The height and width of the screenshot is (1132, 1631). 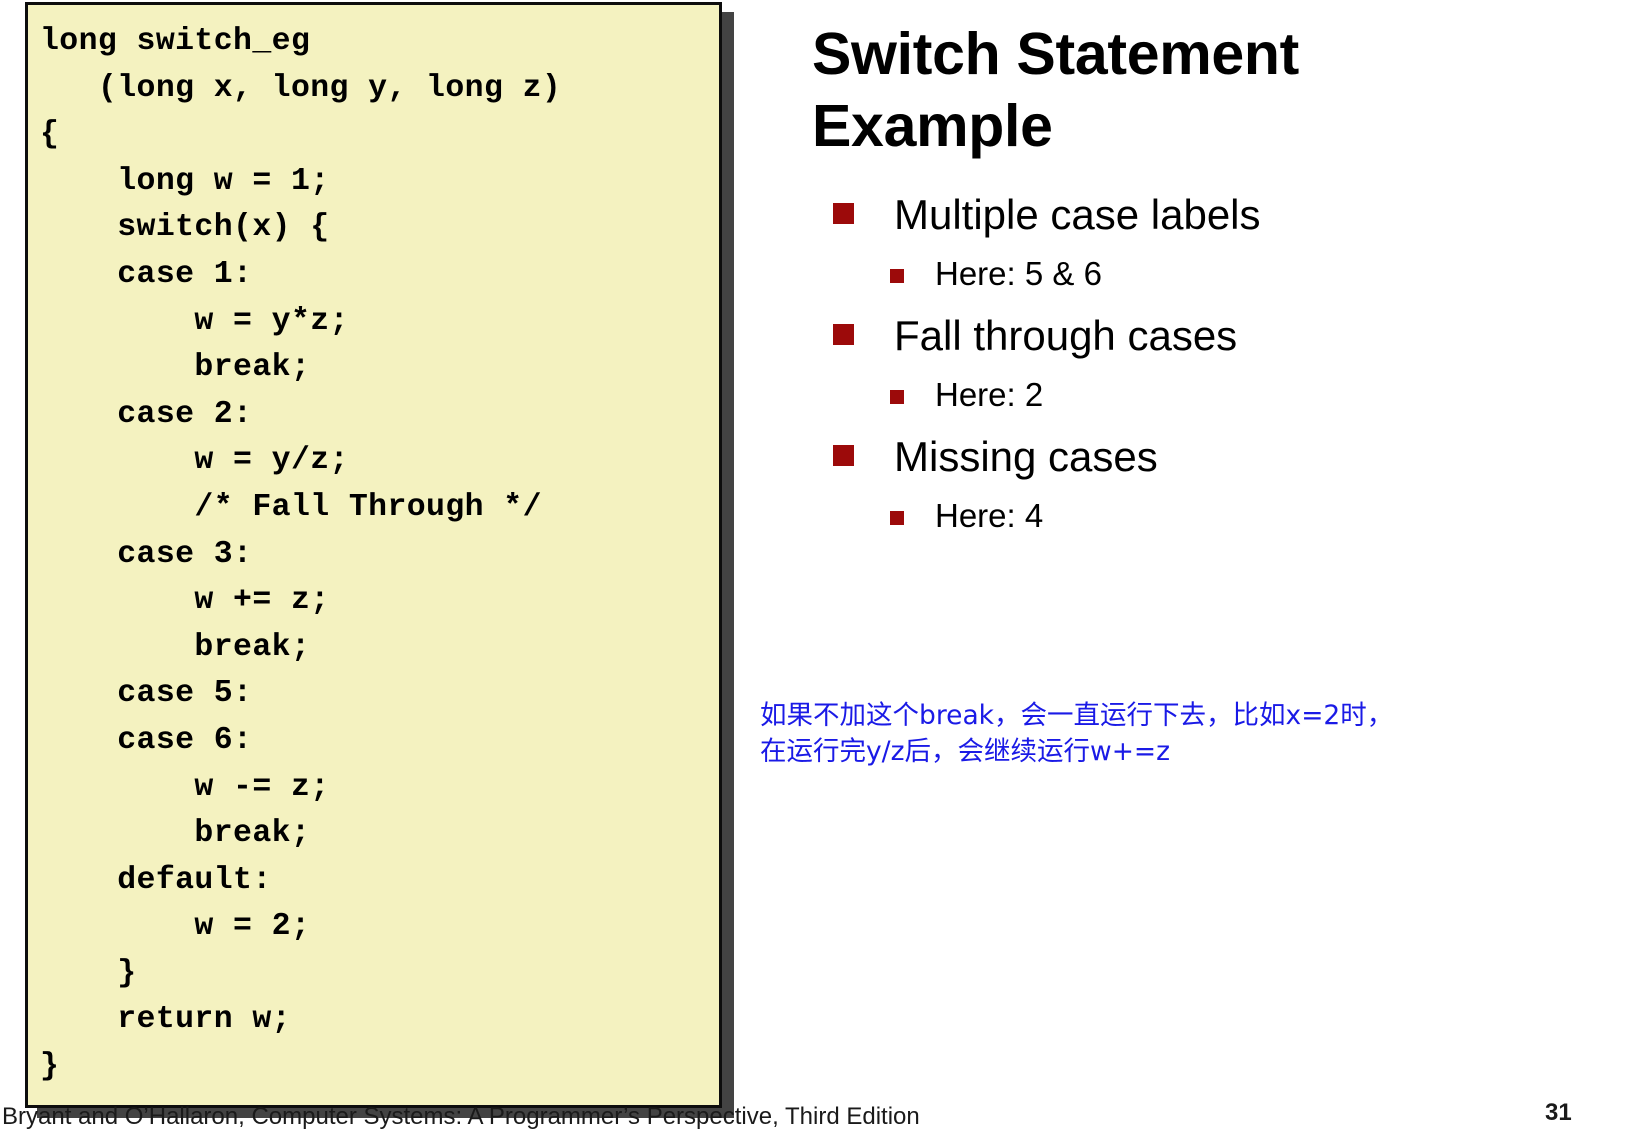 I want to click on list-item: Missing cases Here: 4, so click(x=1192, y=483).